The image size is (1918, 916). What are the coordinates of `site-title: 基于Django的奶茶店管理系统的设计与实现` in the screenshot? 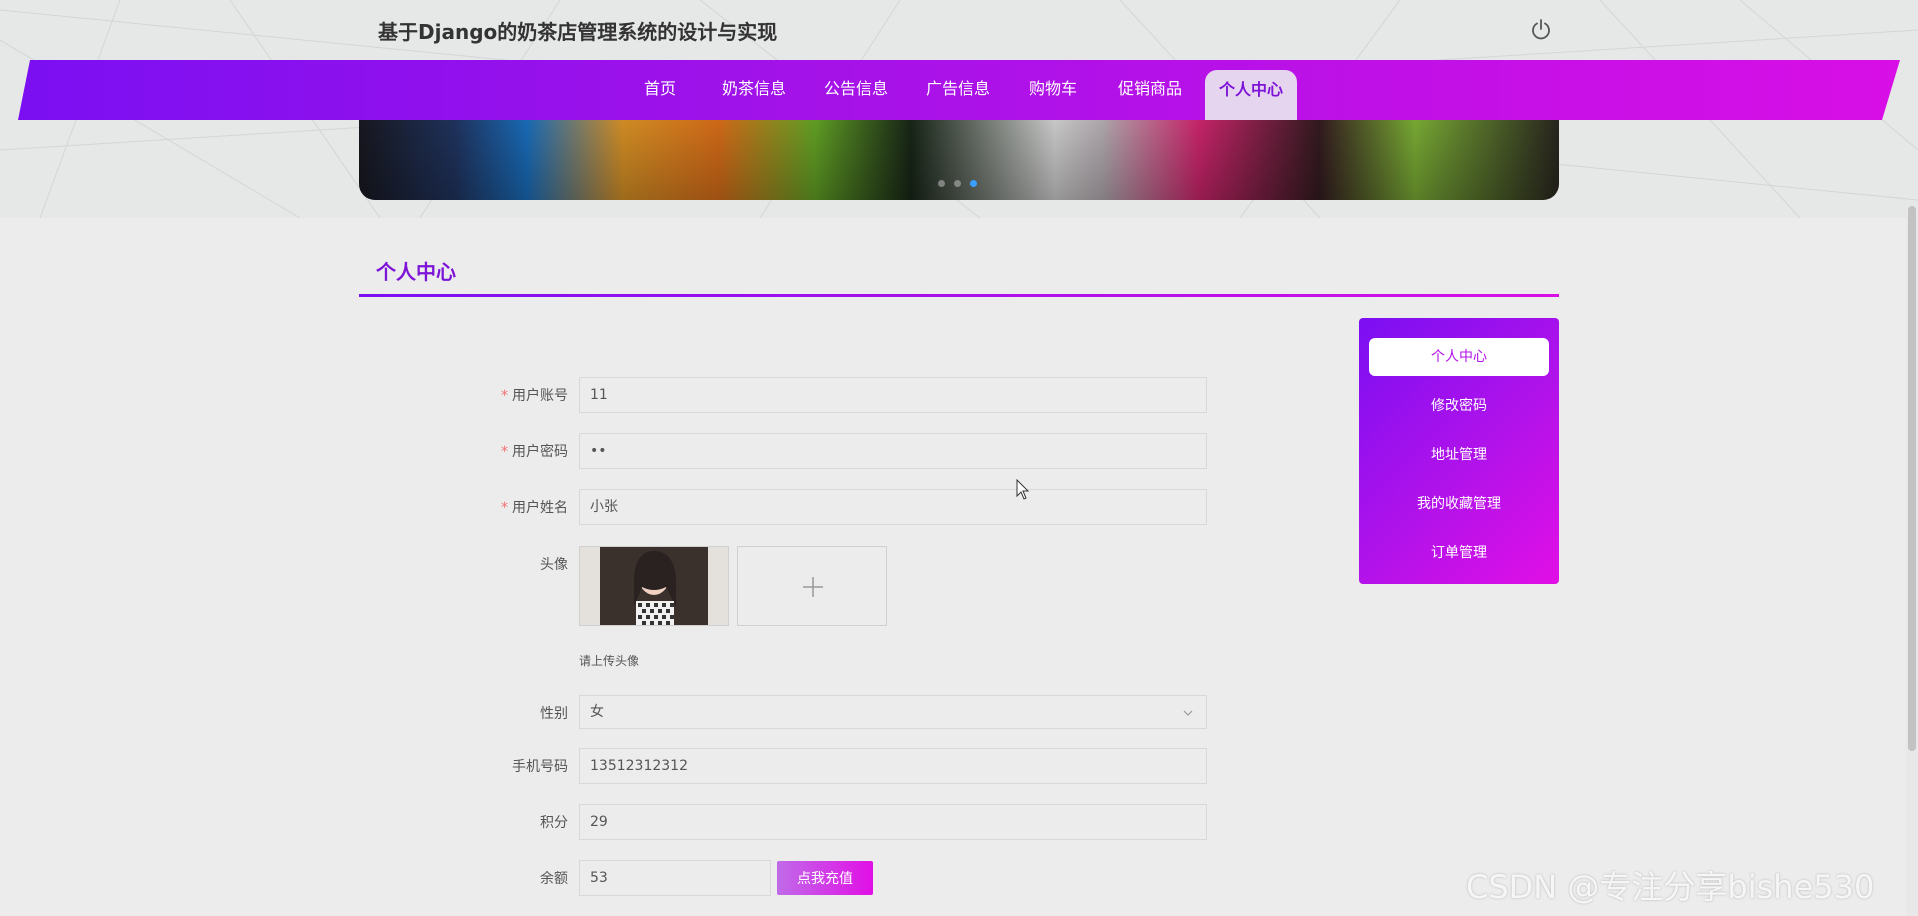 It's located at (578, 32).